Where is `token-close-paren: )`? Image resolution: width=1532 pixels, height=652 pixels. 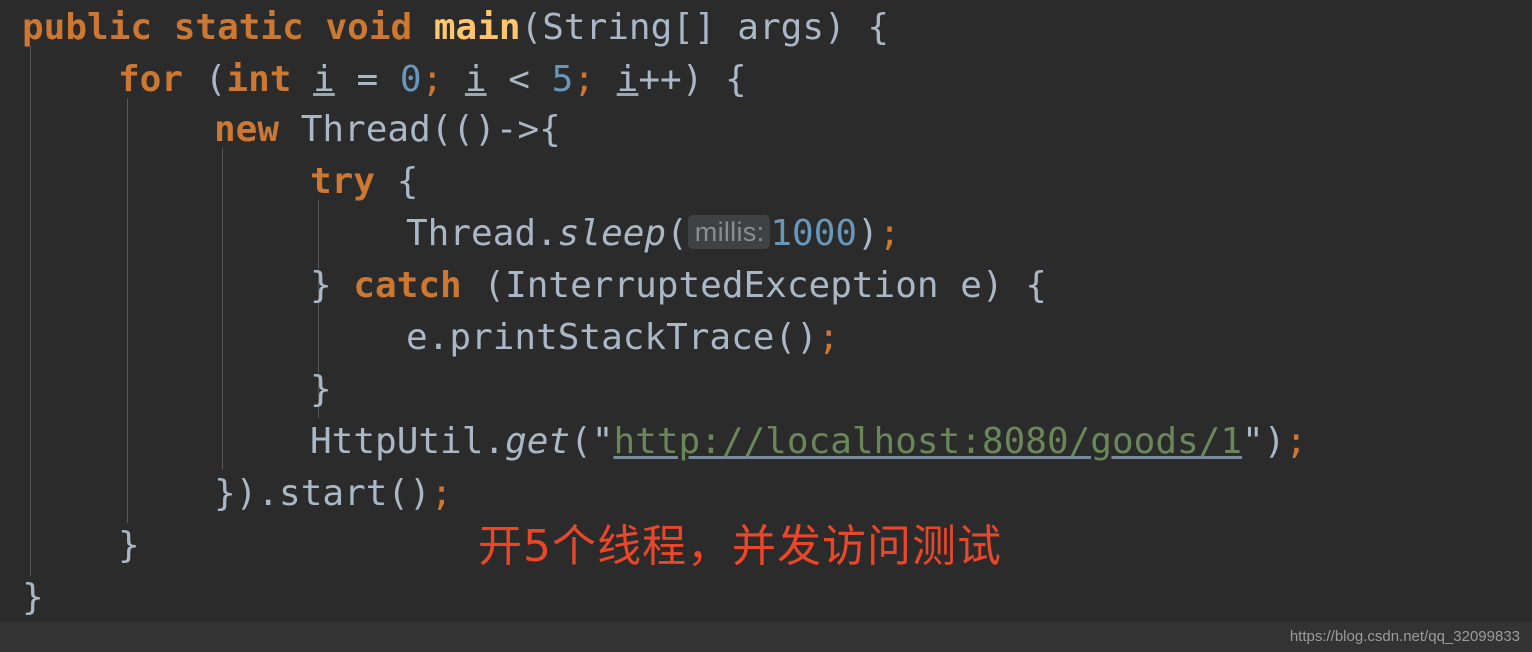
token-close-paren: ) is located at coordinates (868, 233).